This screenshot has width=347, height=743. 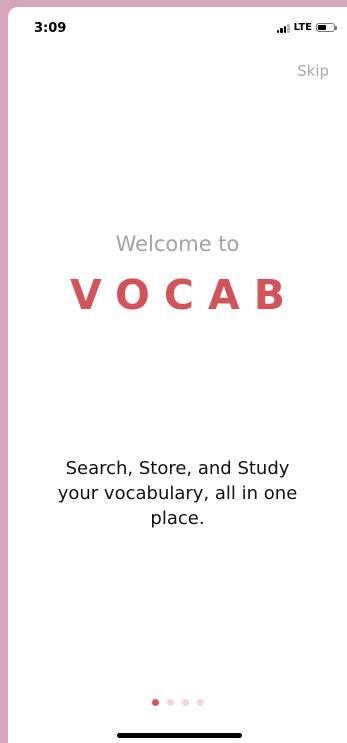 What do you see at coordinates (313, 71) in the screenshot?
I see `skip-button: Skip` at bounding box center [313, 71].